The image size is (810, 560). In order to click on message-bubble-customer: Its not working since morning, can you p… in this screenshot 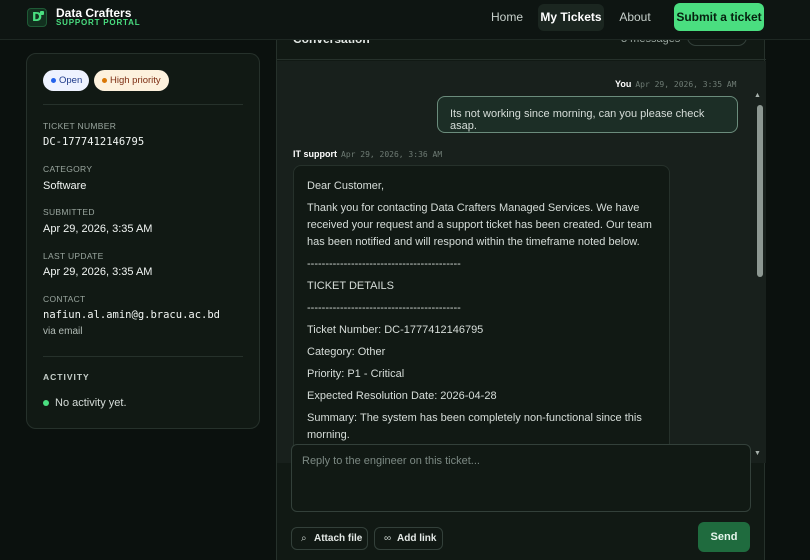, I will do `click(587, 114)`.